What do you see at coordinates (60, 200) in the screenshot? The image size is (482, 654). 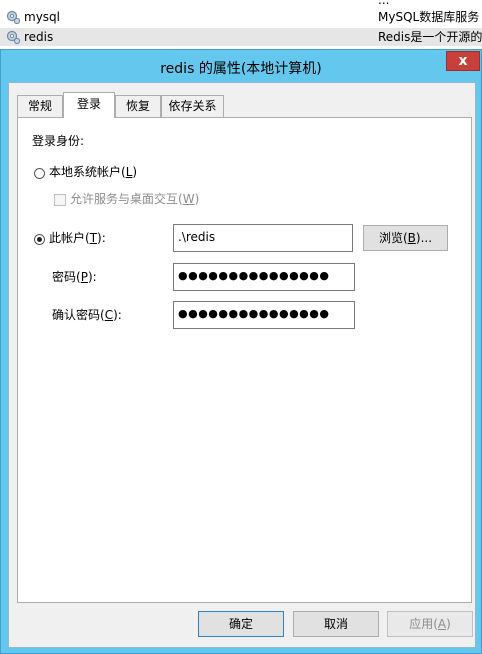 I see `allow-desktop-checkbox` at bounding box center [60, 200].